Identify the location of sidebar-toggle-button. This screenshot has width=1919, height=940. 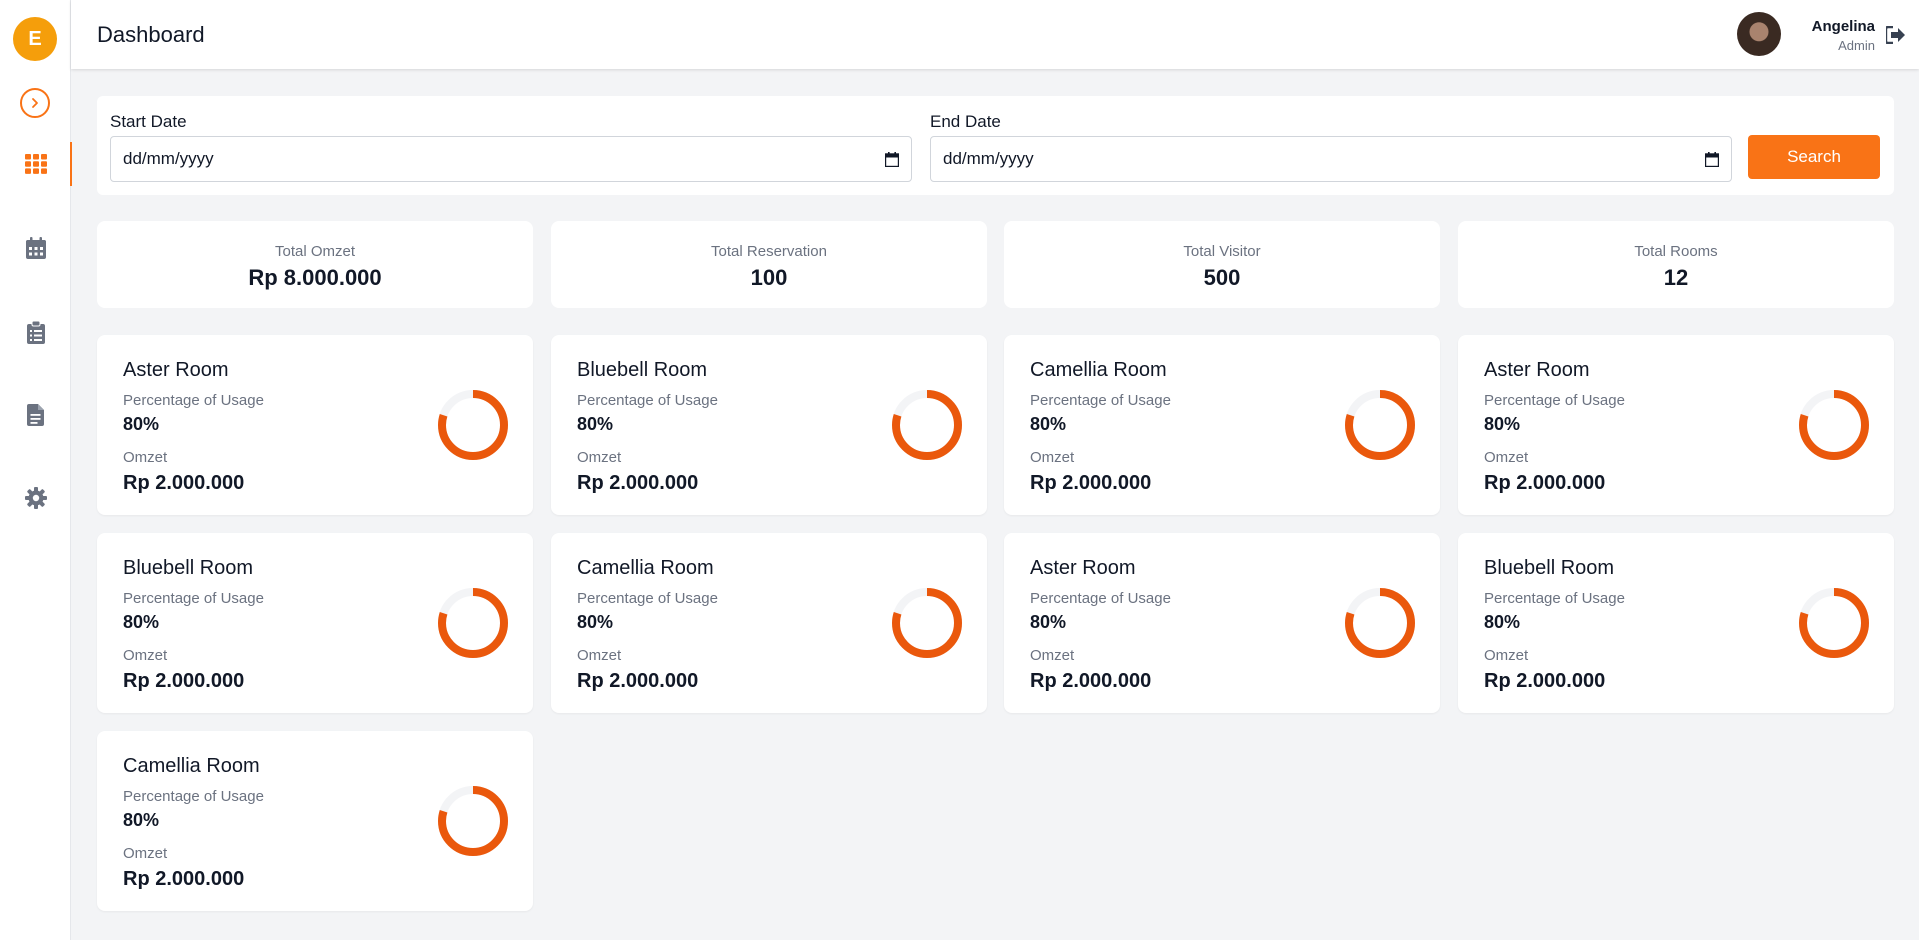
(35, 103).